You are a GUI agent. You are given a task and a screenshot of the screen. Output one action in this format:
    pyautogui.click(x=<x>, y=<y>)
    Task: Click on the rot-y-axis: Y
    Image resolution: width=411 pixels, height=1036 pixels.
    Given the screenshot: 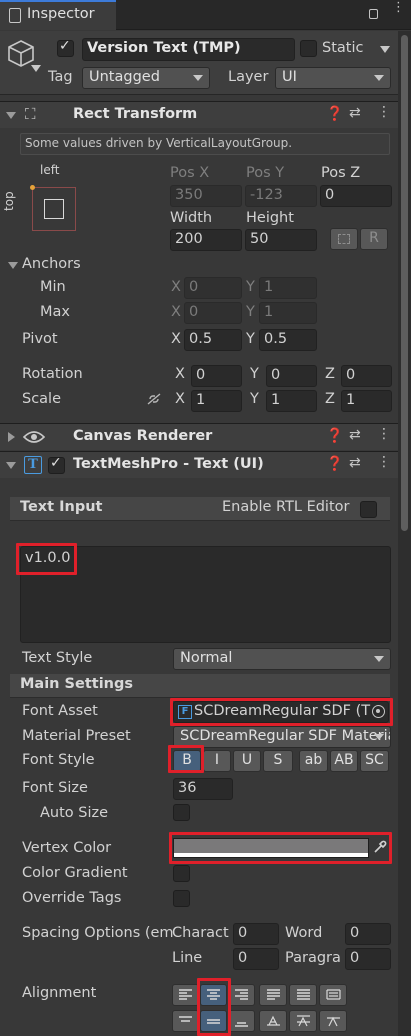 What is the action you would take?
    pyautogui.click(x=254, y=374)
    